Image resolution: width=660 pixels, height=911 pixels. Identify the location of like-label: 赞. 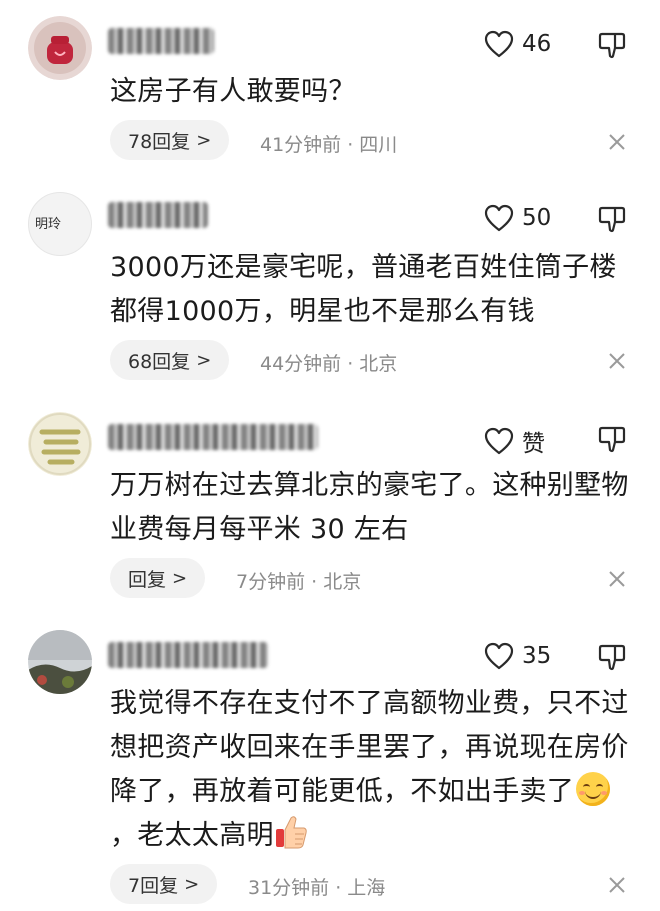
(533, 444).